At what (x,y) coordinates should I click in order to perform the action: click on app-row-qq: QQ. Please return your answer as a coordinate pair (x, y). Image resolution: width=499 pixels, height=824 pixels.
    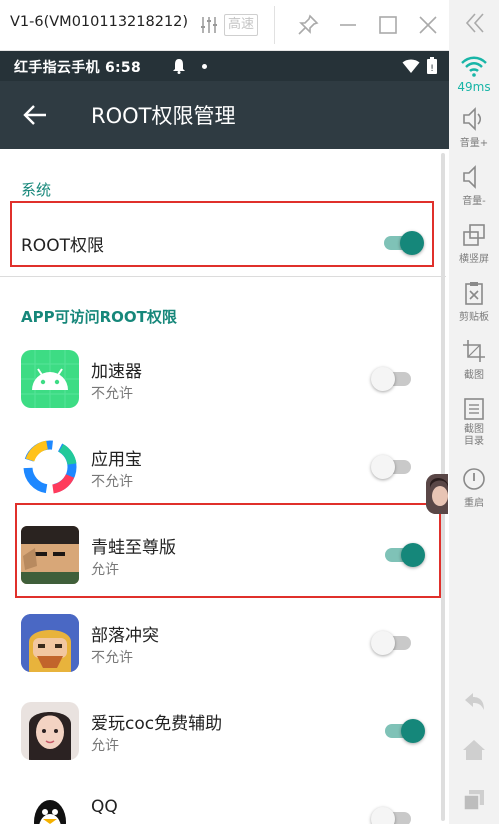
    Looking at the image, I should click on (223, 799).